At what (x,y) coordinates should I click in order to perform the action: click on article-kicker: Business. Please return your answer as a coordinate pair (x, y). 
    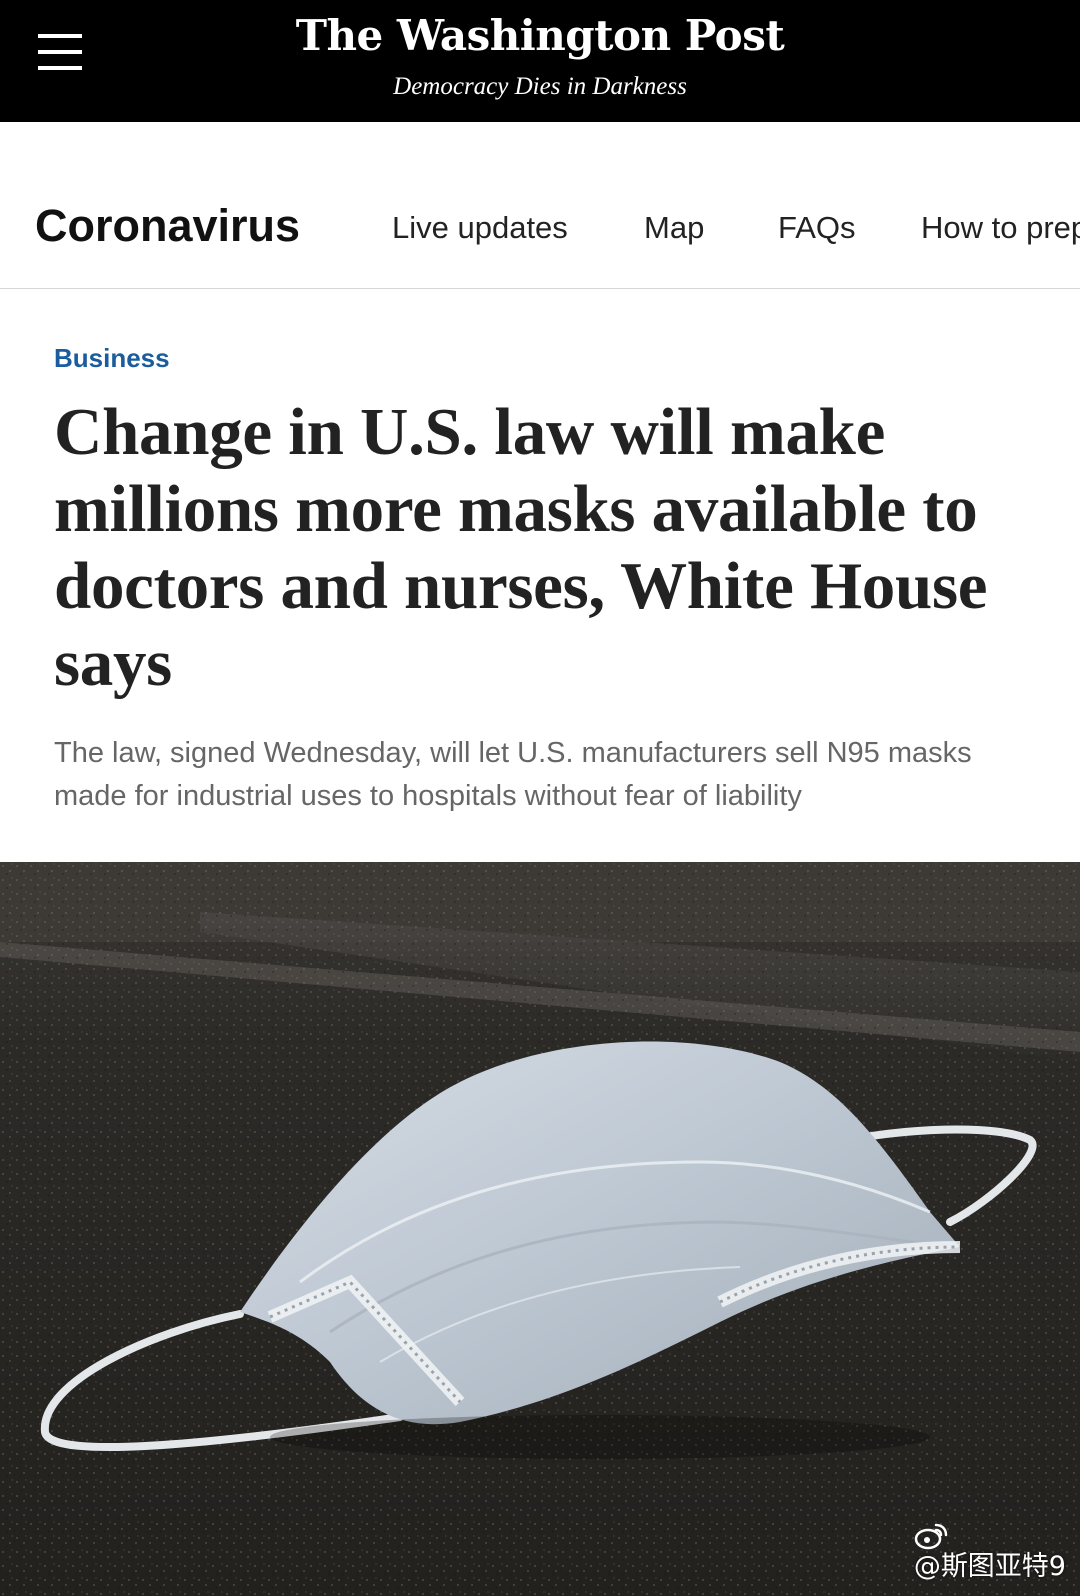
    Looking at the image, I should click on (112, 358).